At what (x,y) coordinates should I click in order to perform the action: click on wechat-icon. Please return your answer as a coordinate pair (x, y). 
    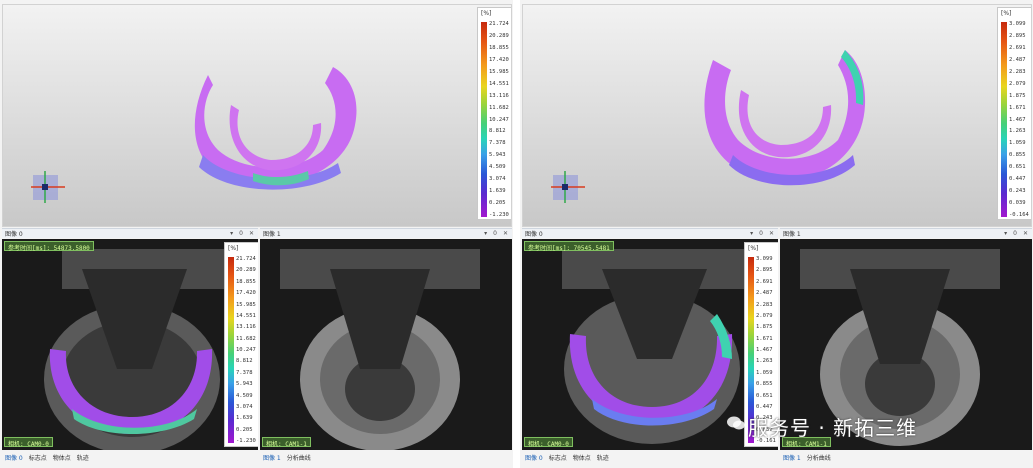
    Looking at the image, I should click on (736, 423).